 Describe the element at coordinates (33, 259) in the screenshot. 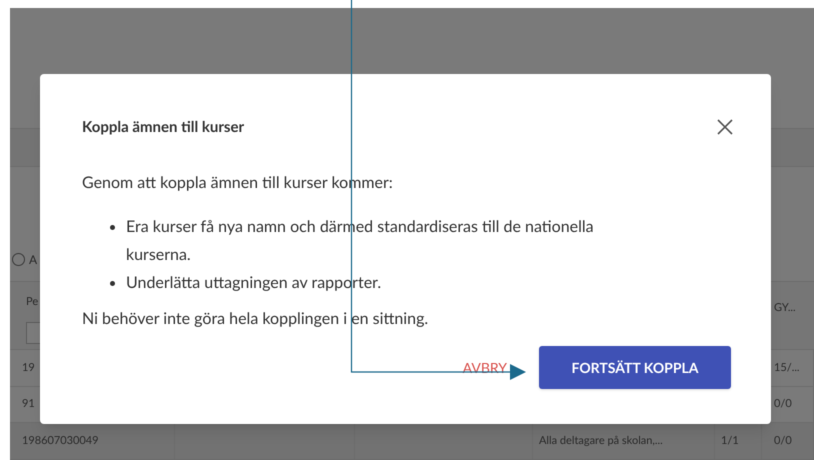

I see `radio-label: A` at that location.